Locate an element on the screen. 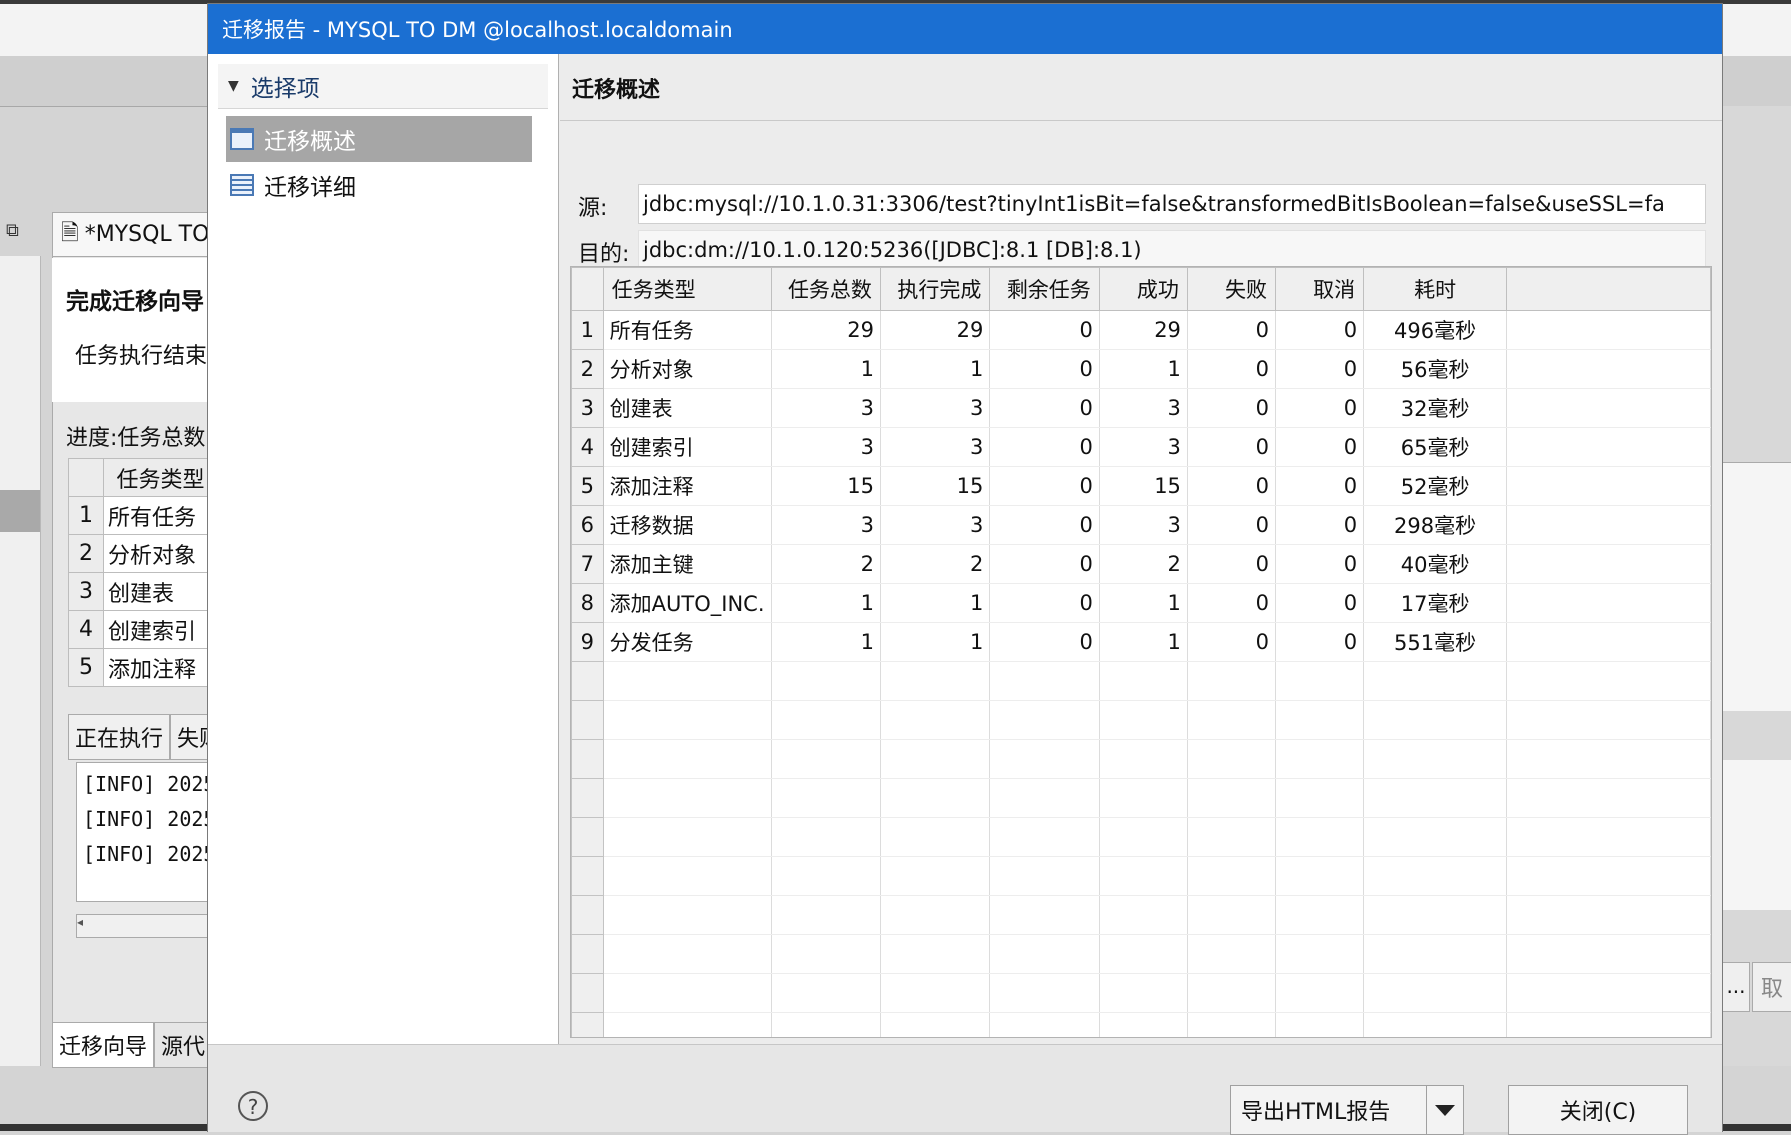  col-task-type: 任务类型 is located at coordinates (687, 289).